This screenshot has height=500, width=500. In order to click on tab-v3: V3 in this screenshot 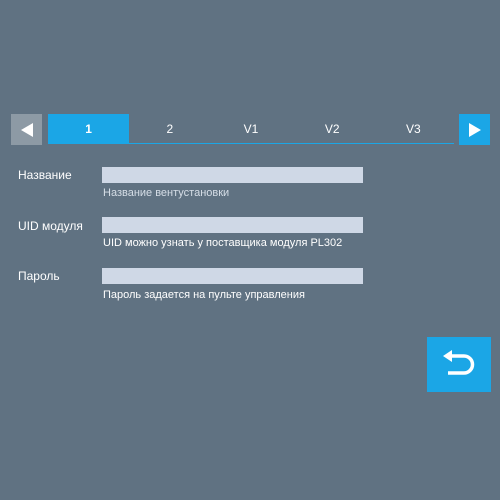, I will do `click(413, 128)`.